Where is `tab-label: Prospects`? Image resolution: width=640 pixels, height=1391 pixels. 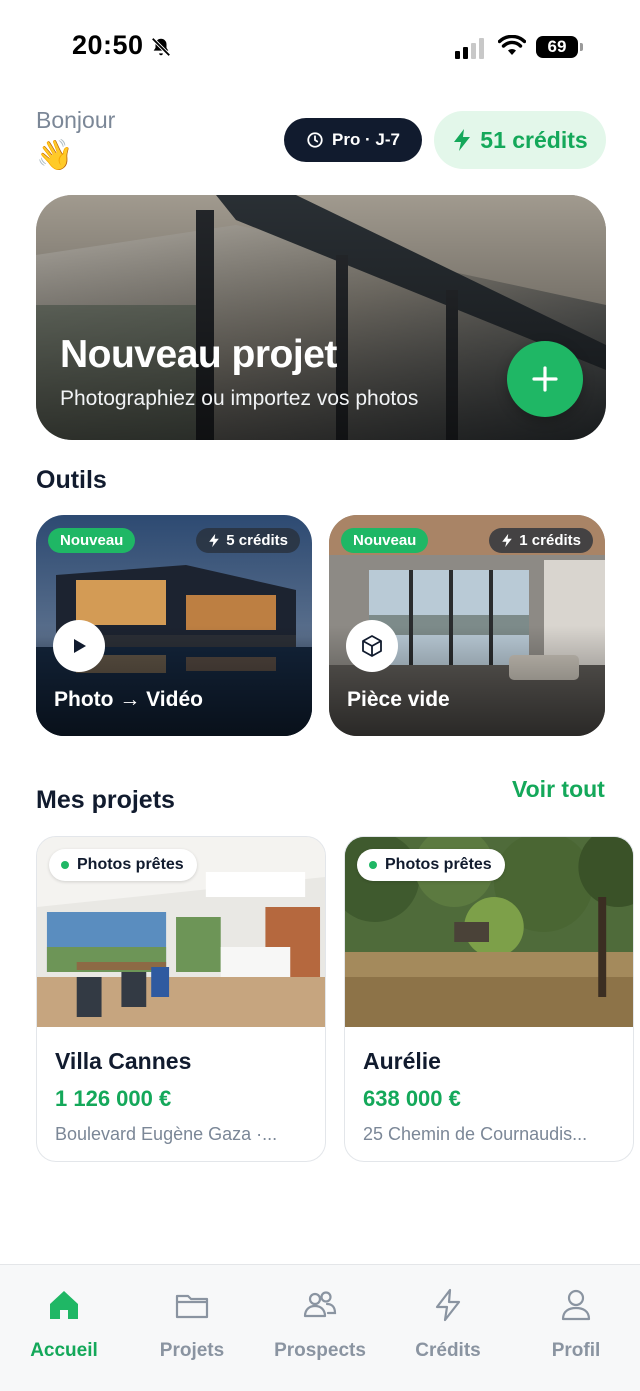 tab-label: Prospects is located at coordinates (320, 1350).